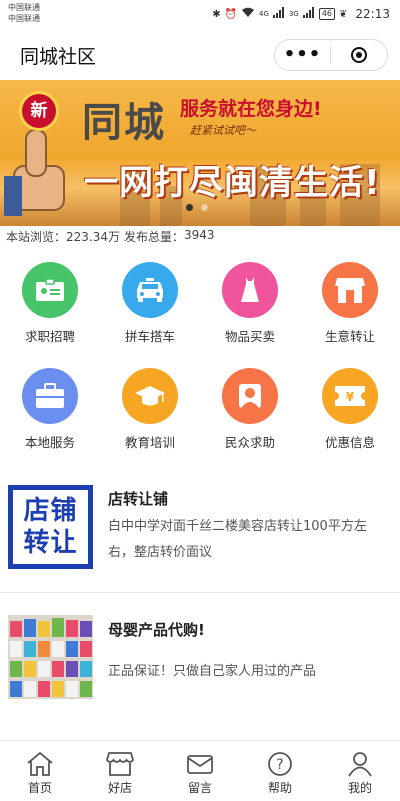 The width and height of the screenshot is (400, 801). Describe the element at coordinates (232, 183) in the screenshot. I see `banner-slogan: 一网打尽闽清生活!` at that location.